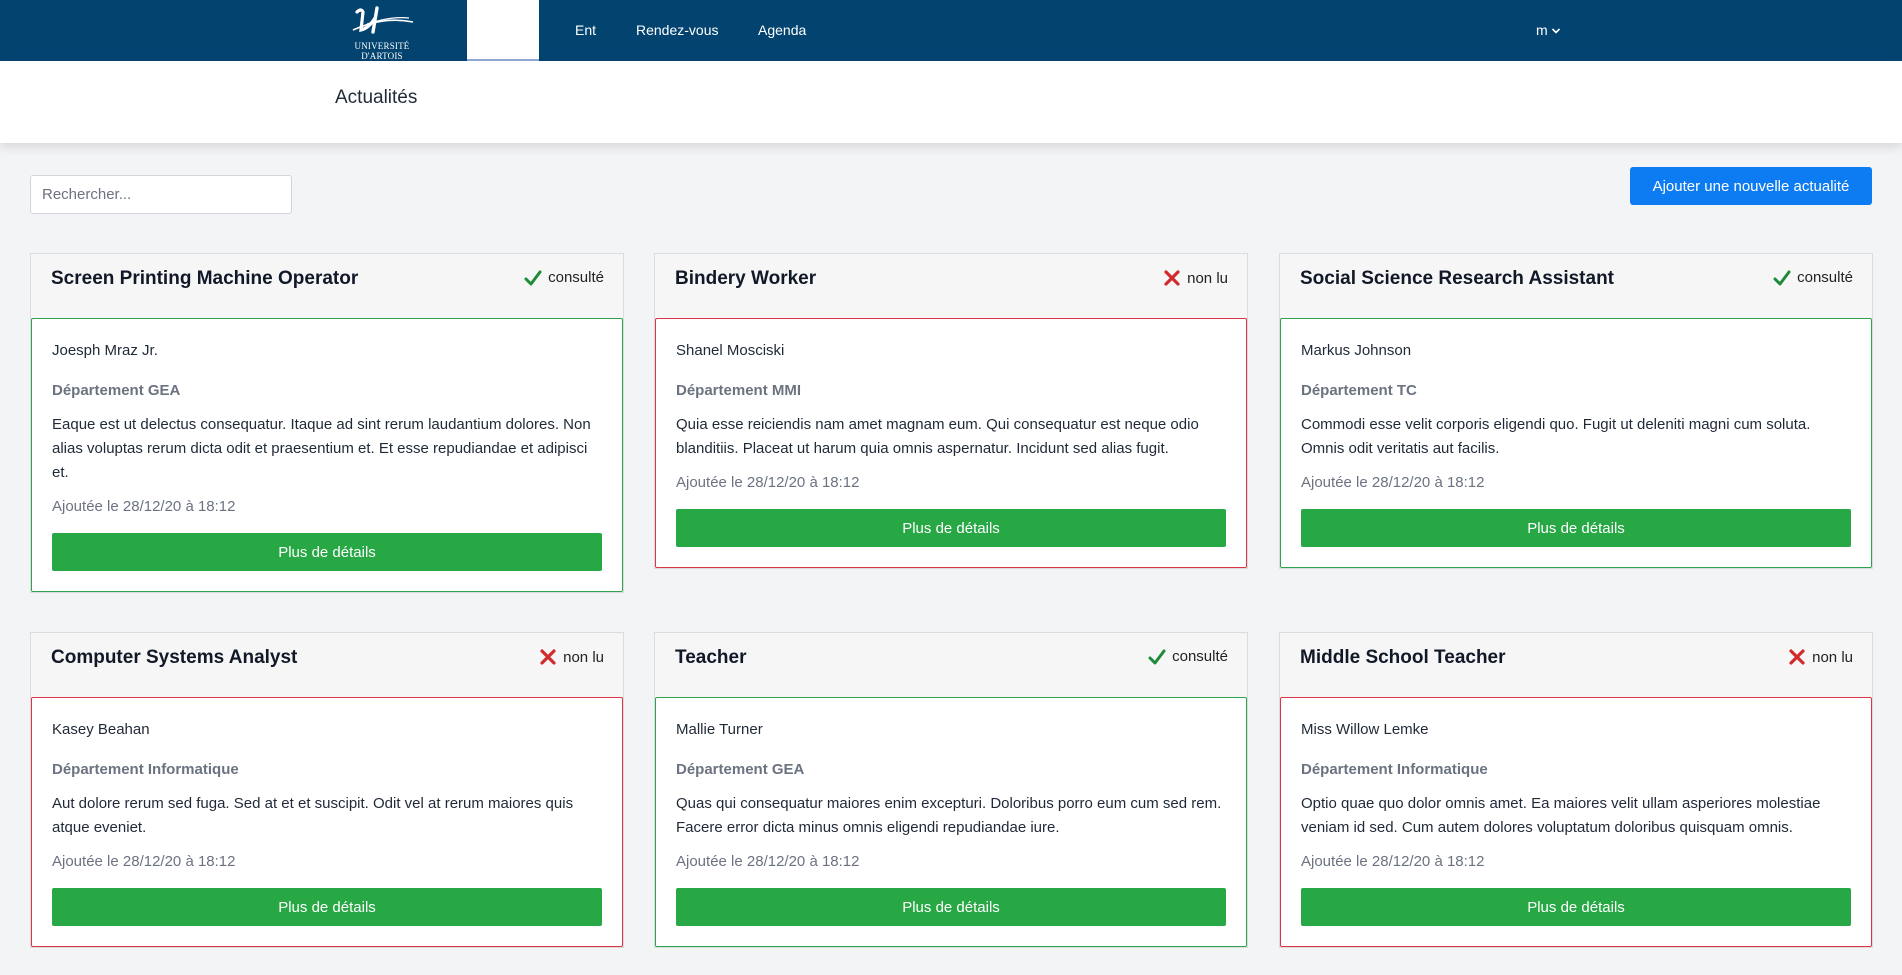 This screenshot has height=975, width=1902. What do you see at coordinates (205, 278) in the screenshot?
I see `card-title: Screen Printing Machine Operator` at bounding box center [205, 278].